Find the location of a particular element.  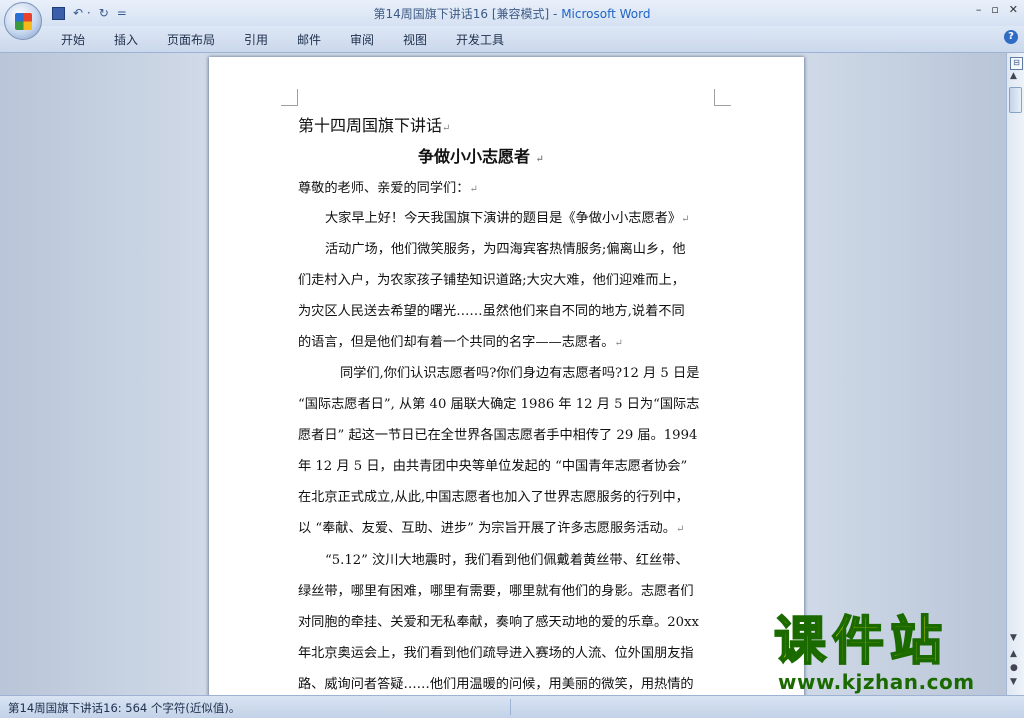

watermark-logo: 课件站 www.kjzhan.com is located at coordinates (892, 652).